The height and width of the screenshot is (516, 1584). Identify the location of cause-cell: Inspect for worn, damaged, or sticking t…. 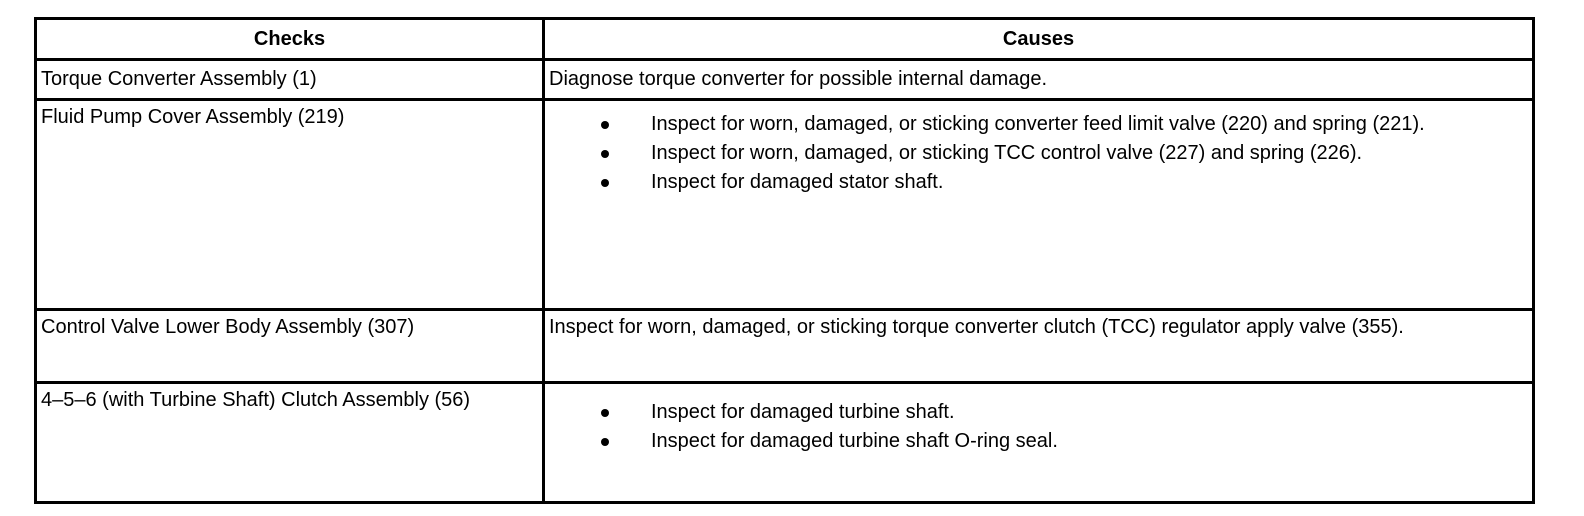
(1038, 346).